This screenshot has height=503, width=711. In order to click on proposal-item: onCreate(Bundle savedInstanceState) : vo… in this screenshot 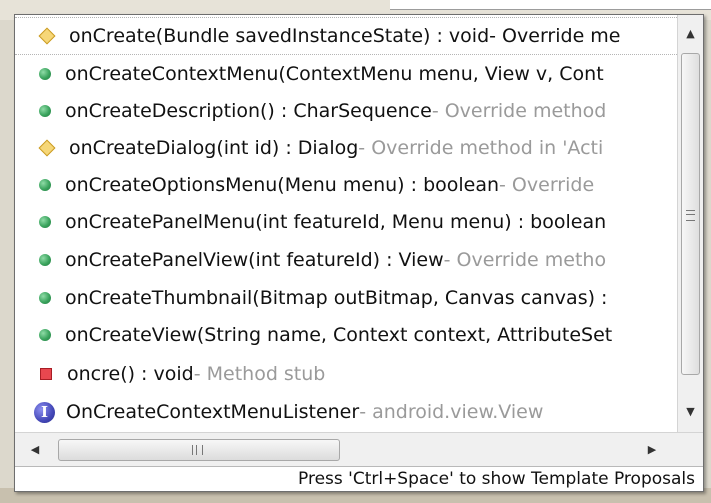, I will do `click(346, 36)`.